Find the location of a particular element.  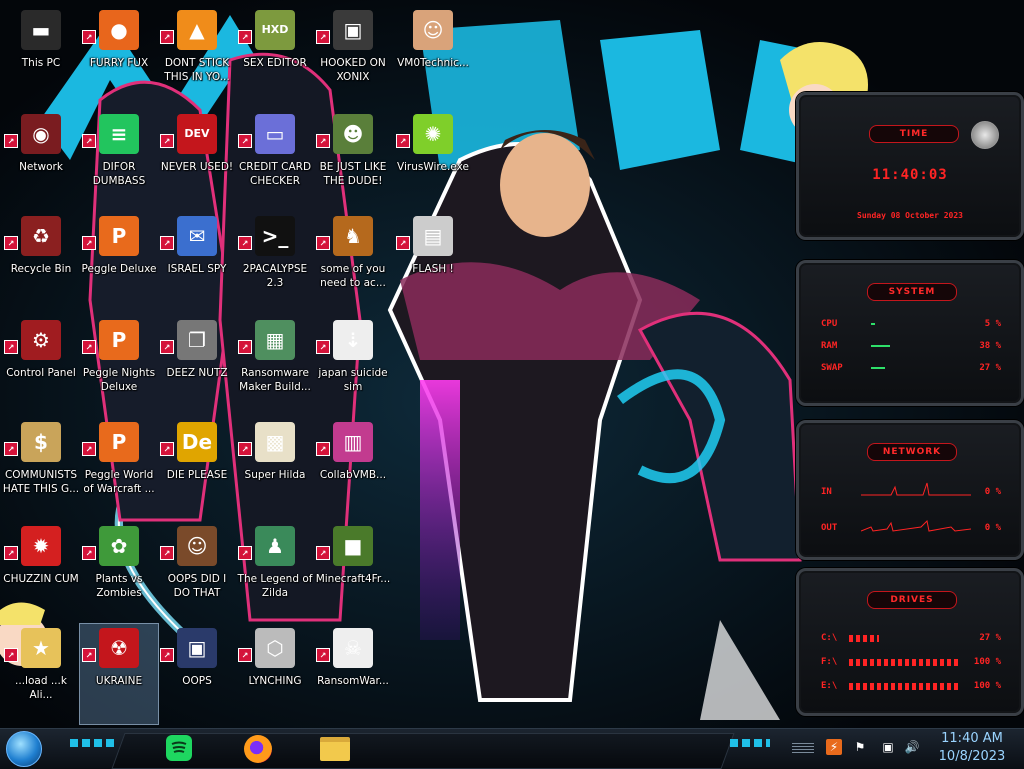

desktop-icon-label: BE JUST LIKE THE DUDE! is located at coordinates (353, 174).